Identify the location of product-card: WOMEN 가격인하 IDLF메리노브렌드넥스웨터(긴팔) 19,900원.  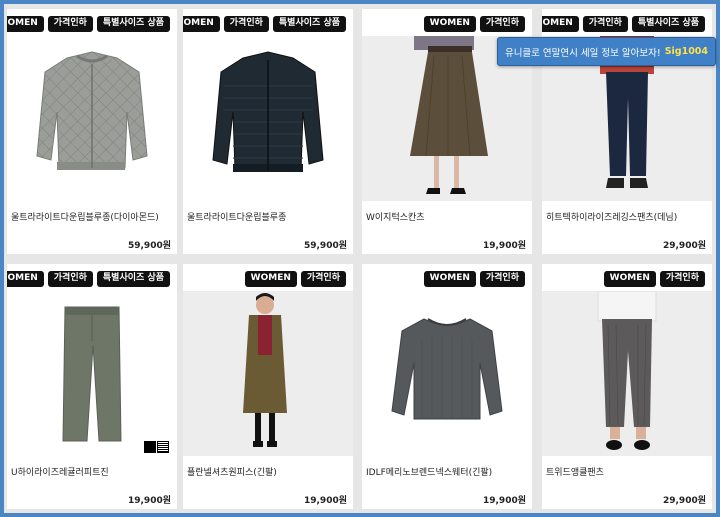
(447, 386).